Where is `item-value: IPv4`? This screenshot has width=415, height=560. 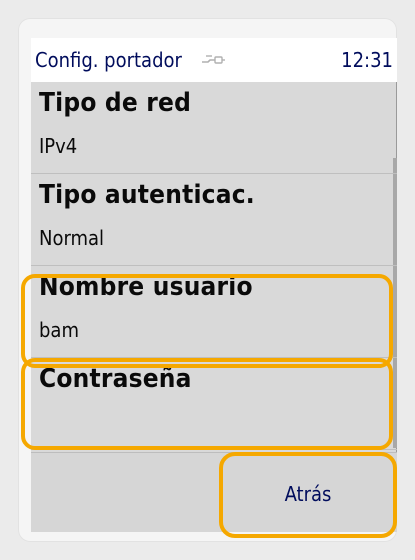 item-value: IPv4 is located at coordinates (58, 146).